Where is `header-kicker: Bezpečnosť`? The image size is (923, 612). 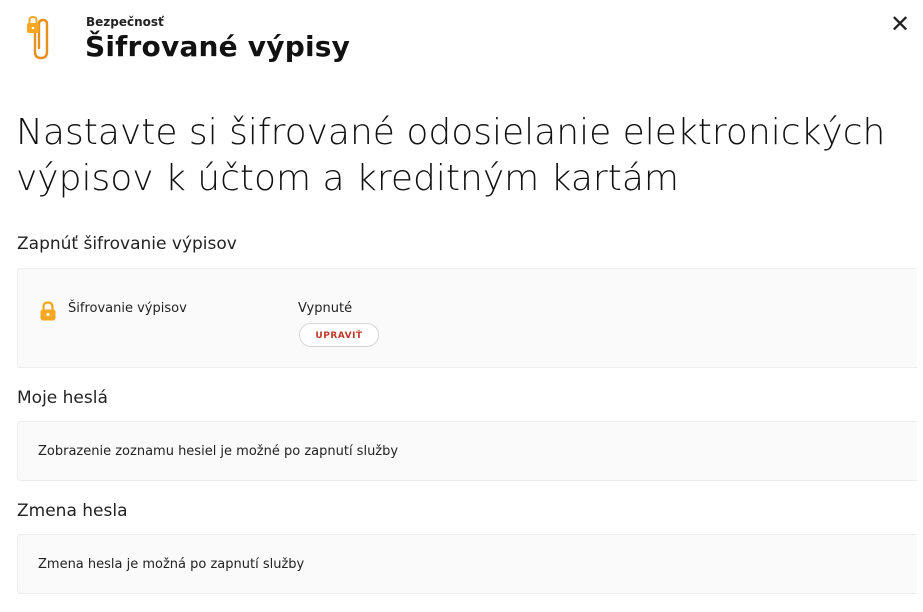 header-kicker: Bezpečnosť is located at coordinates (125, 22).